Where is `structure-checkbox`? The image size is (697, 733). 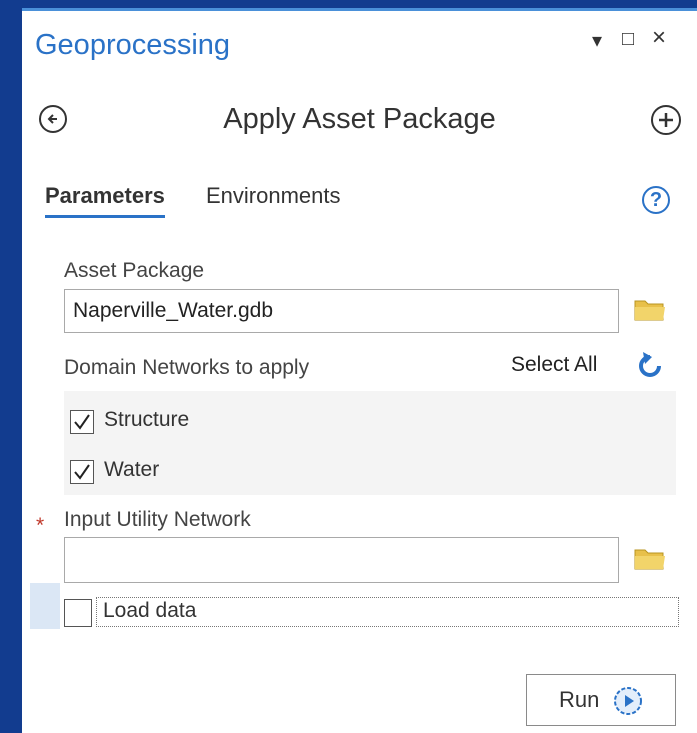 structure-checkbox is located at coordinates (82, 422).